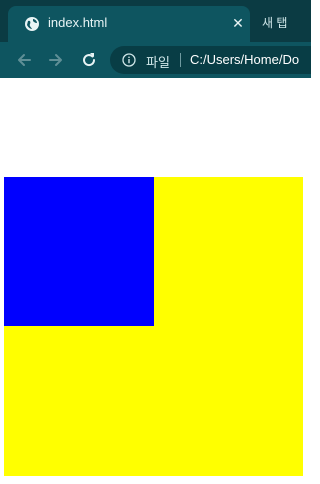 The width and height of the screenshot is (320, 484). I want to click on address-bar: 파일 C:/Users/Home/Do, so click(210, 60).